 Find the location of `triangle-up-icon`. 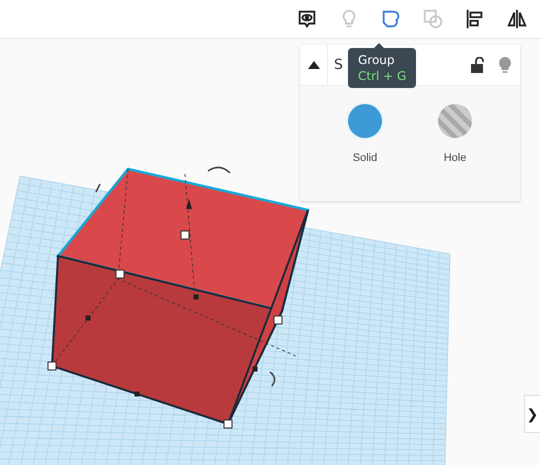

triangle-up-icon is located at coordinates (314, 65).